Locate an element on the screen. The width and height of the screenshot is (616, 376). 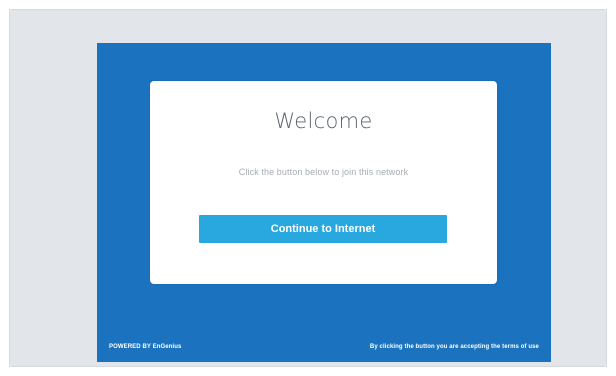
continue-to-internet-button: Continue to Internet is located at coordinates (323, 229).